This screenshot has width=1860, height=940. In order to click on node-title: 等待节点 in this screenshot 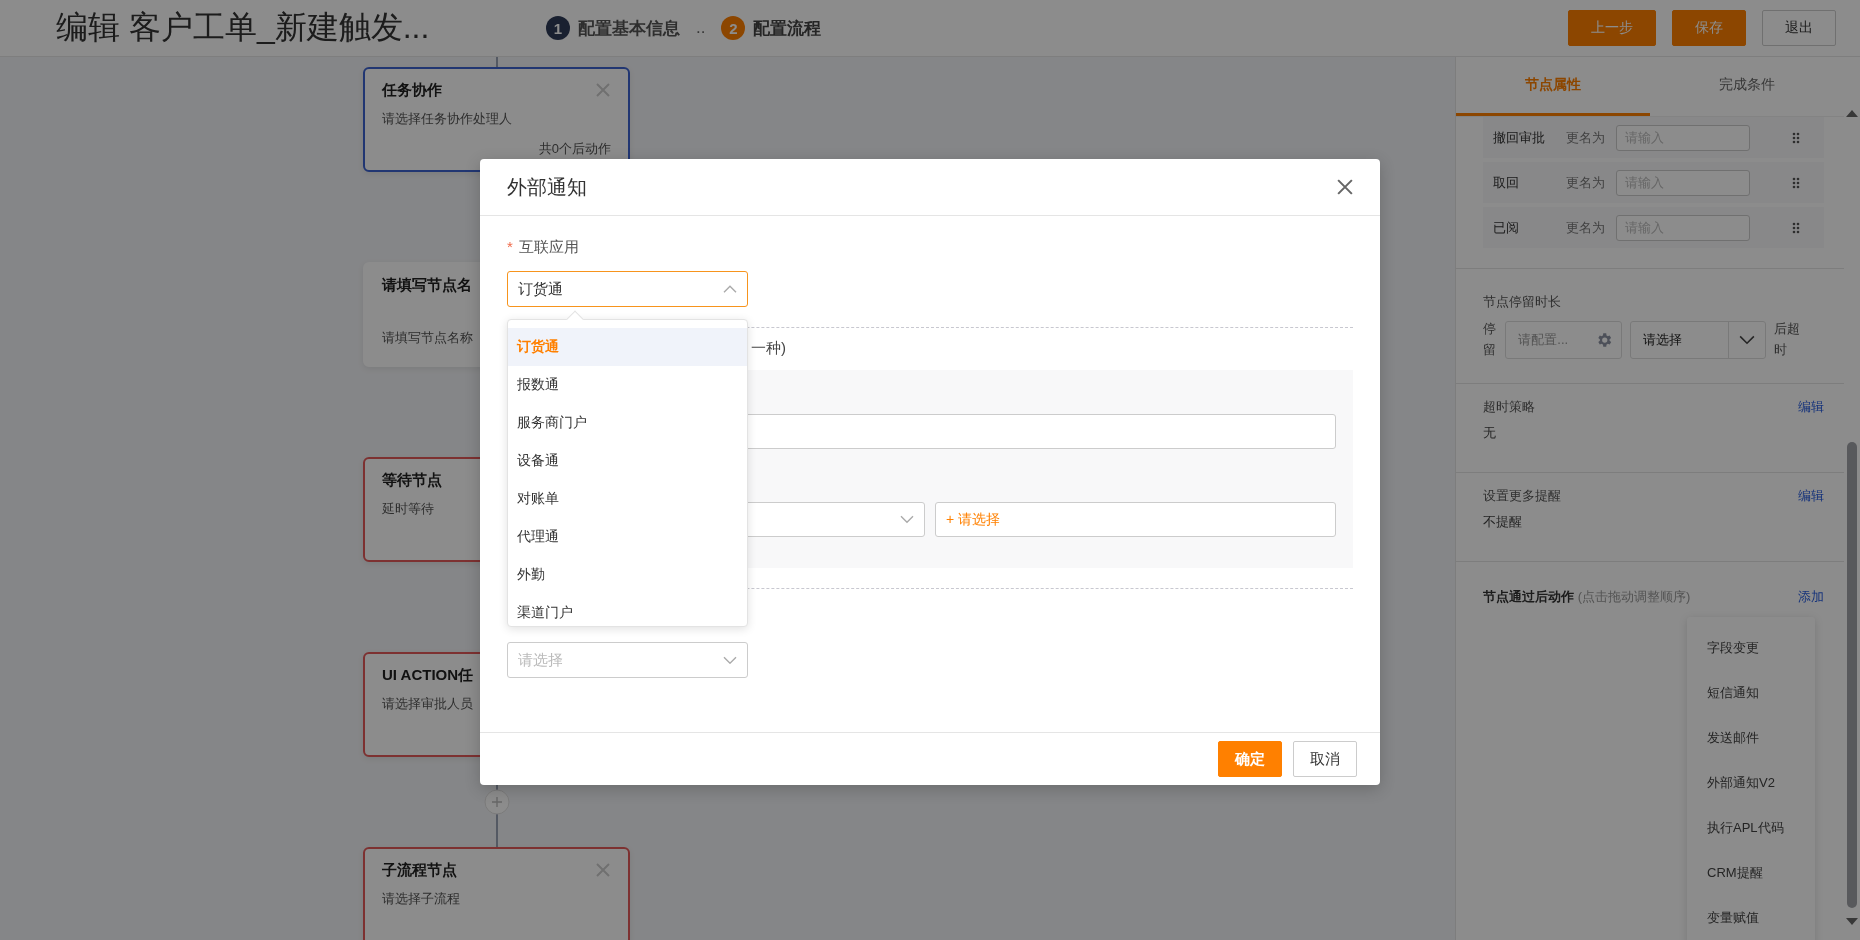, I will do `click(412, 480)`.